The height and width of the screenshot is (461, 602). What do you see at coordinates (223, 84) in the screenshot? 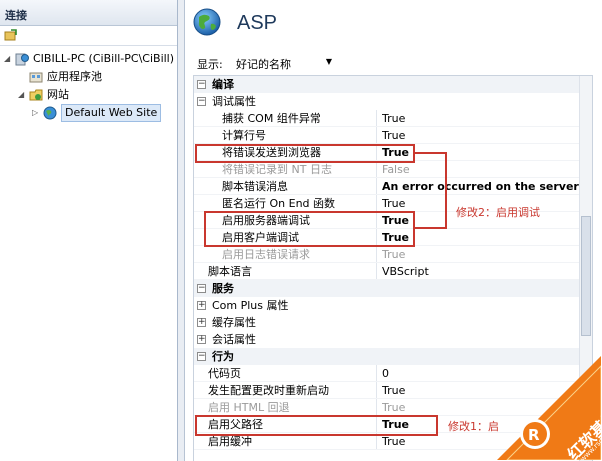
I see `category-label: 编译` at bounding box center [223, 84].